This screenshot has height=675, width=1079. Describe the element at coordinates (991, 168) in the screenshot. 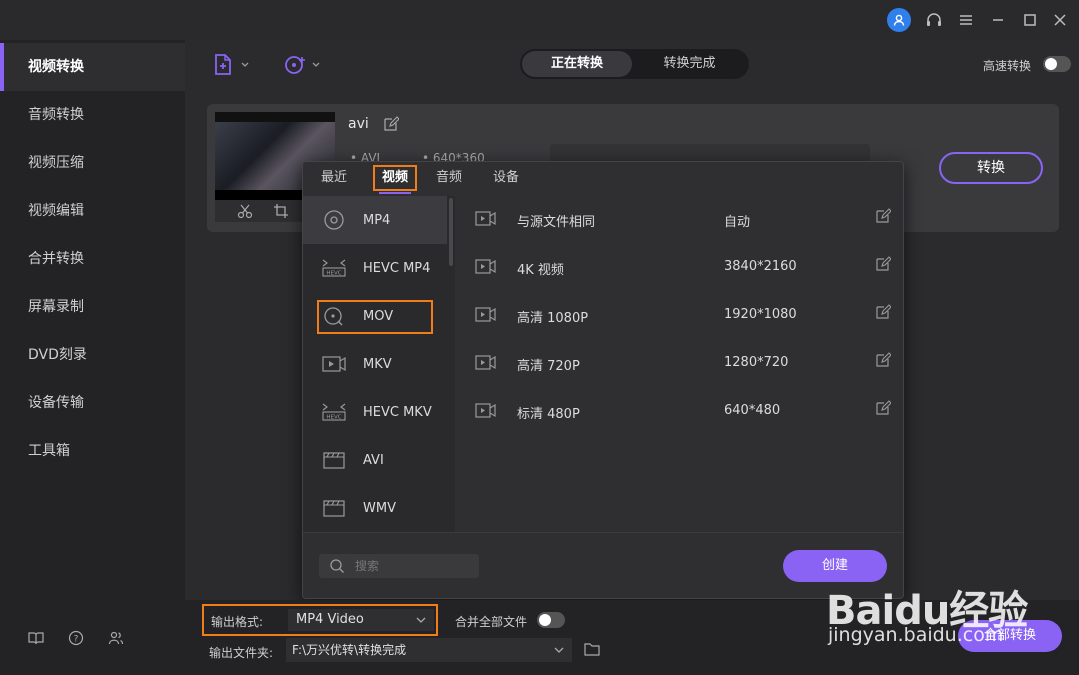

I see `convert-button: 转换` at that location.